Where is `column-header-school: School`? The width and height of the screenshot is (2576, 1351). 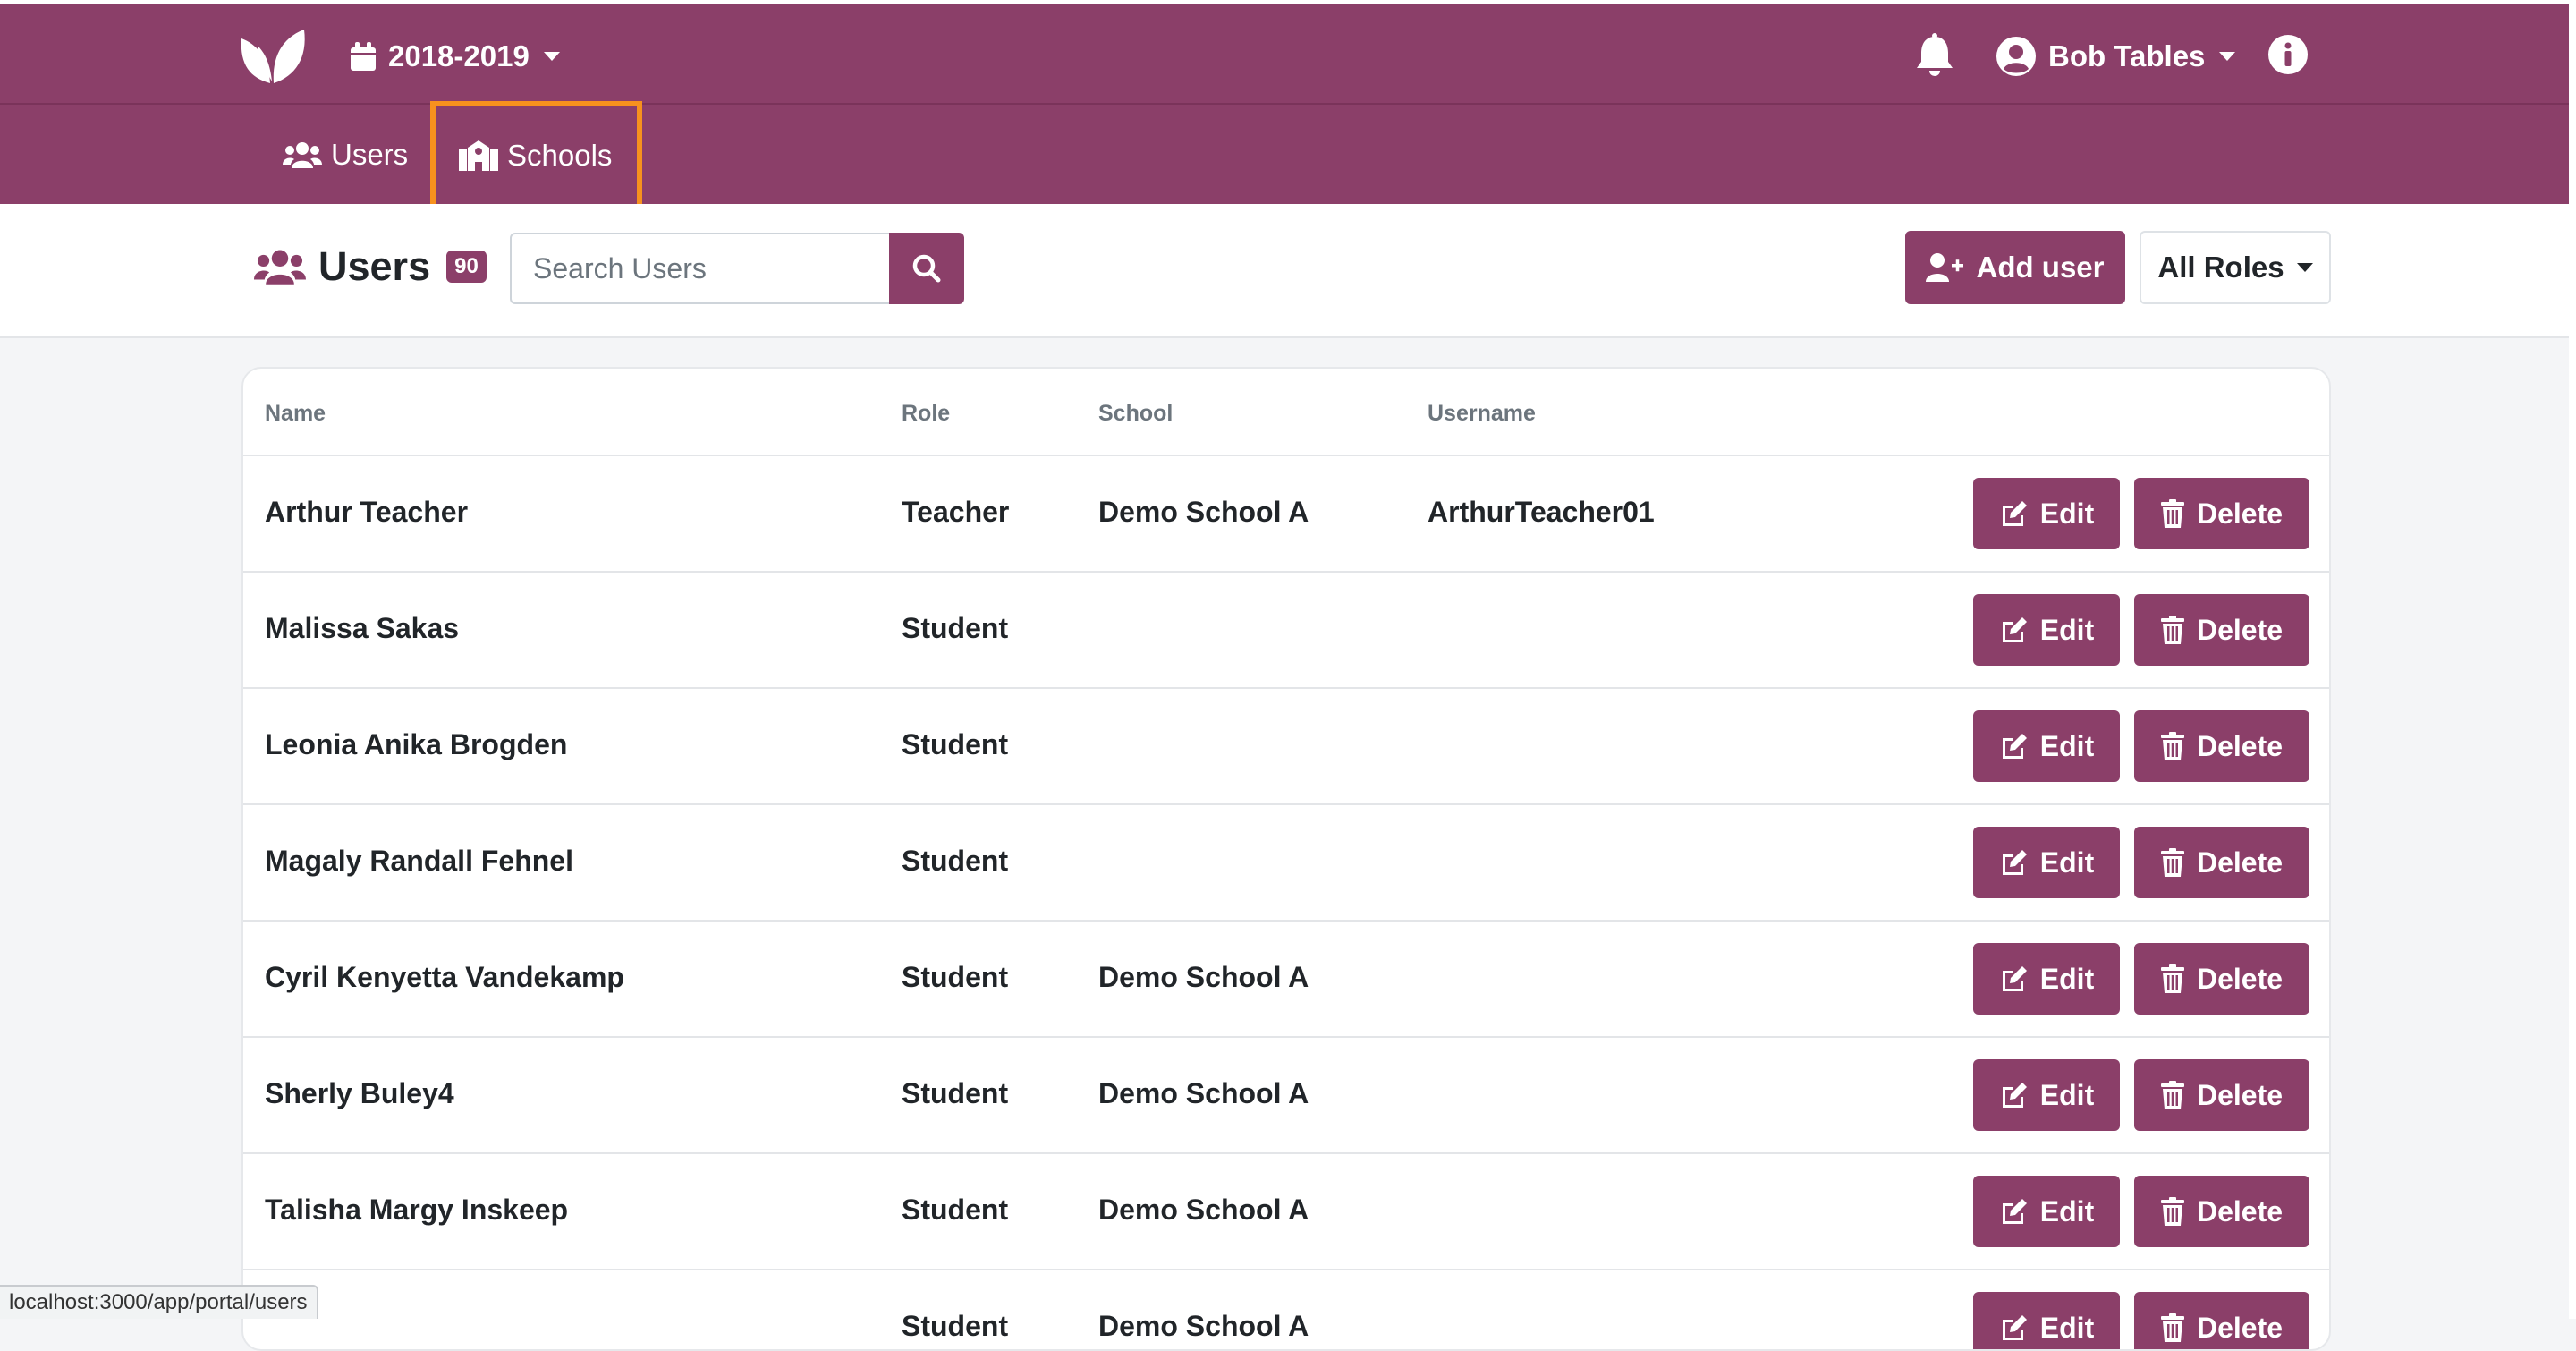 column-header-school: School is located at coordinates (1135, 414).